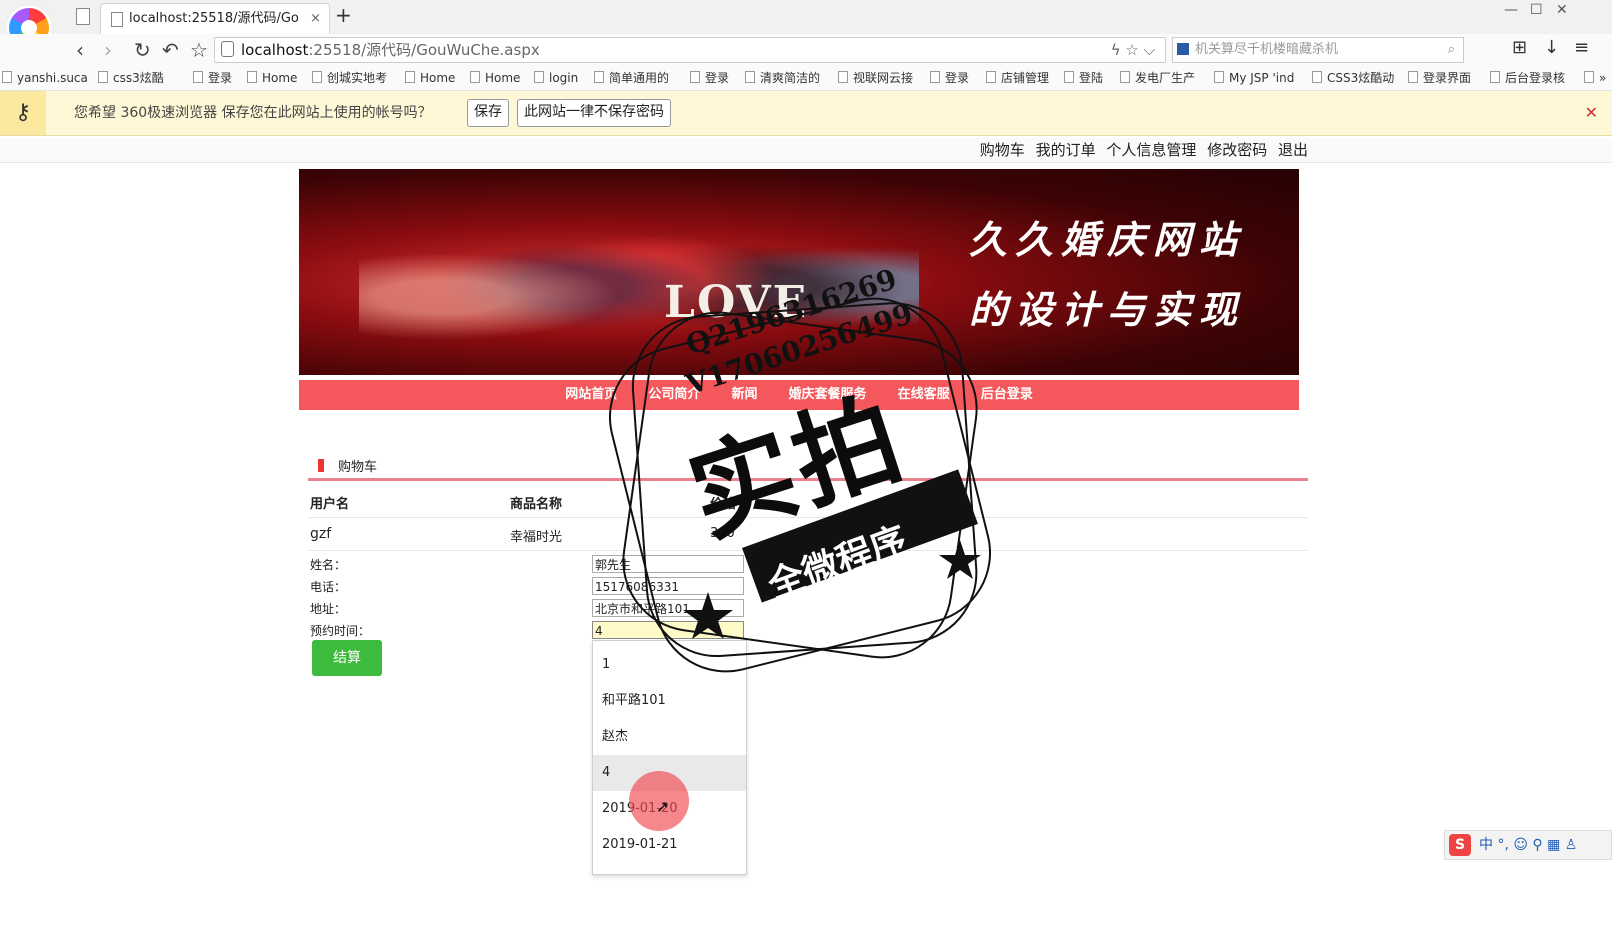  I want to click on address-text: localhost:25518/源代码/GouWuChe.aspx, so click(390, 50).